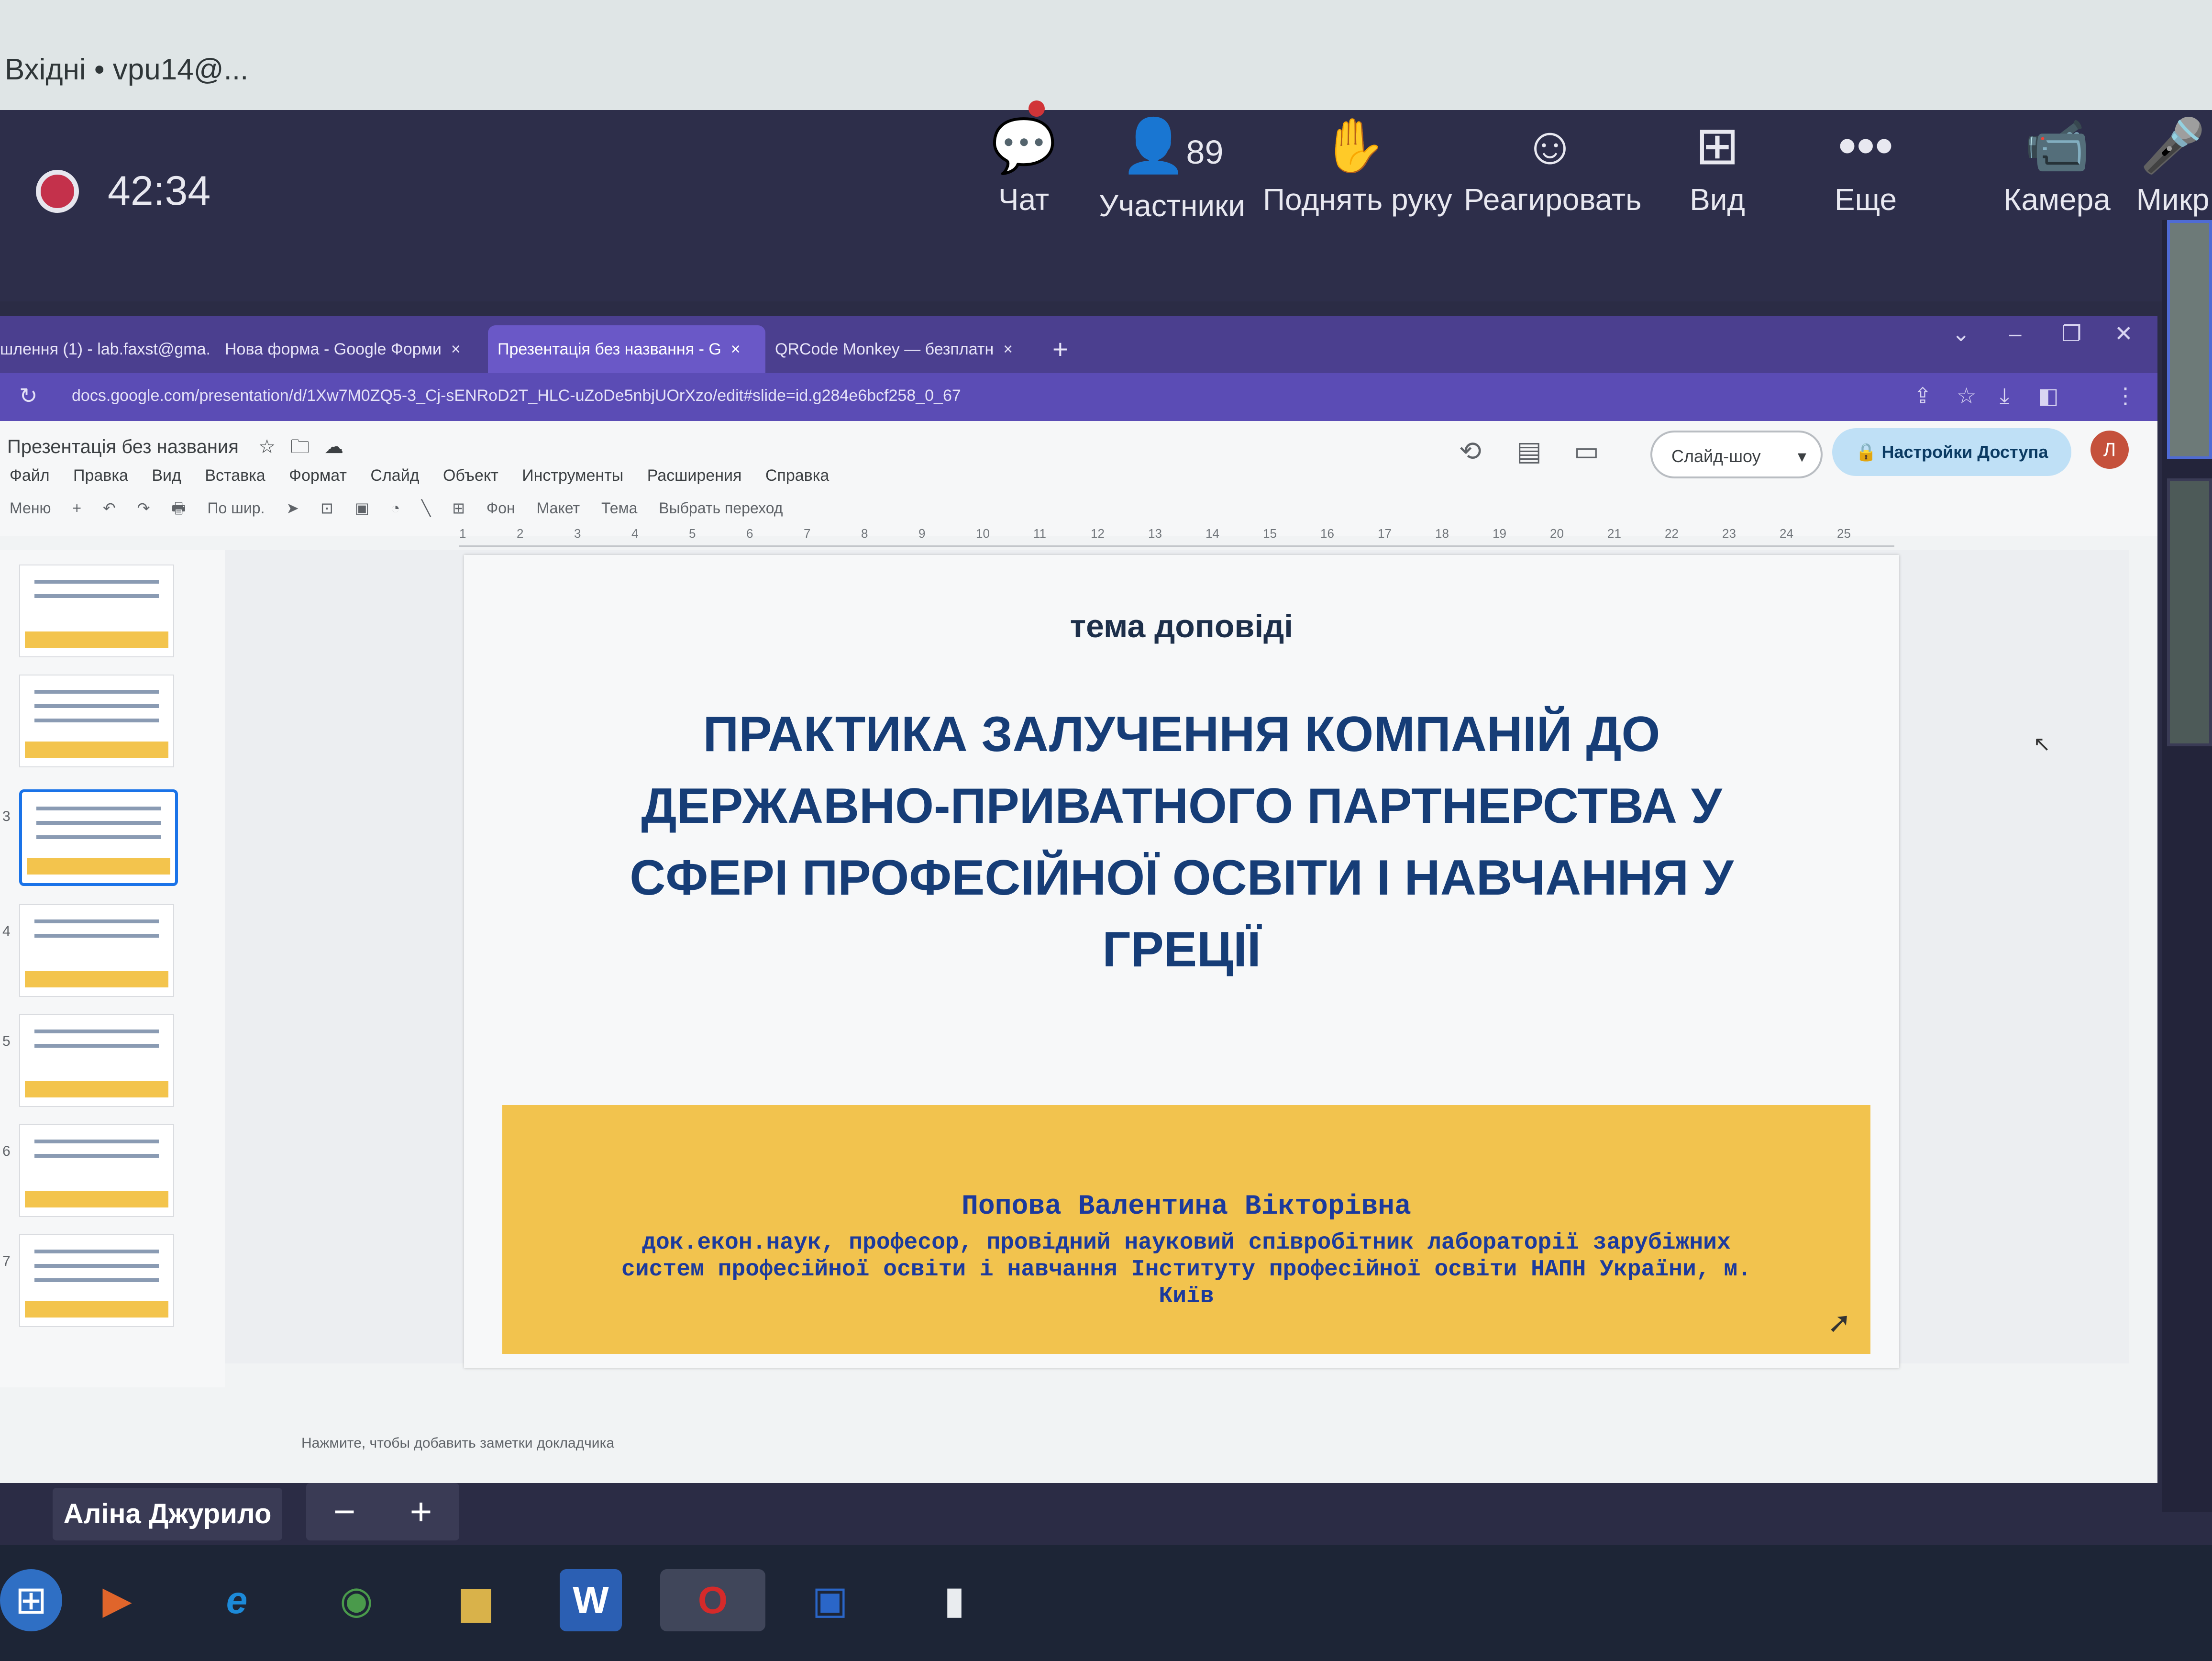  What do you see at coordinates (2123, 333) in the screenshot?
I see `close-window-icon: ✕` at bounding box center [2123, 333].